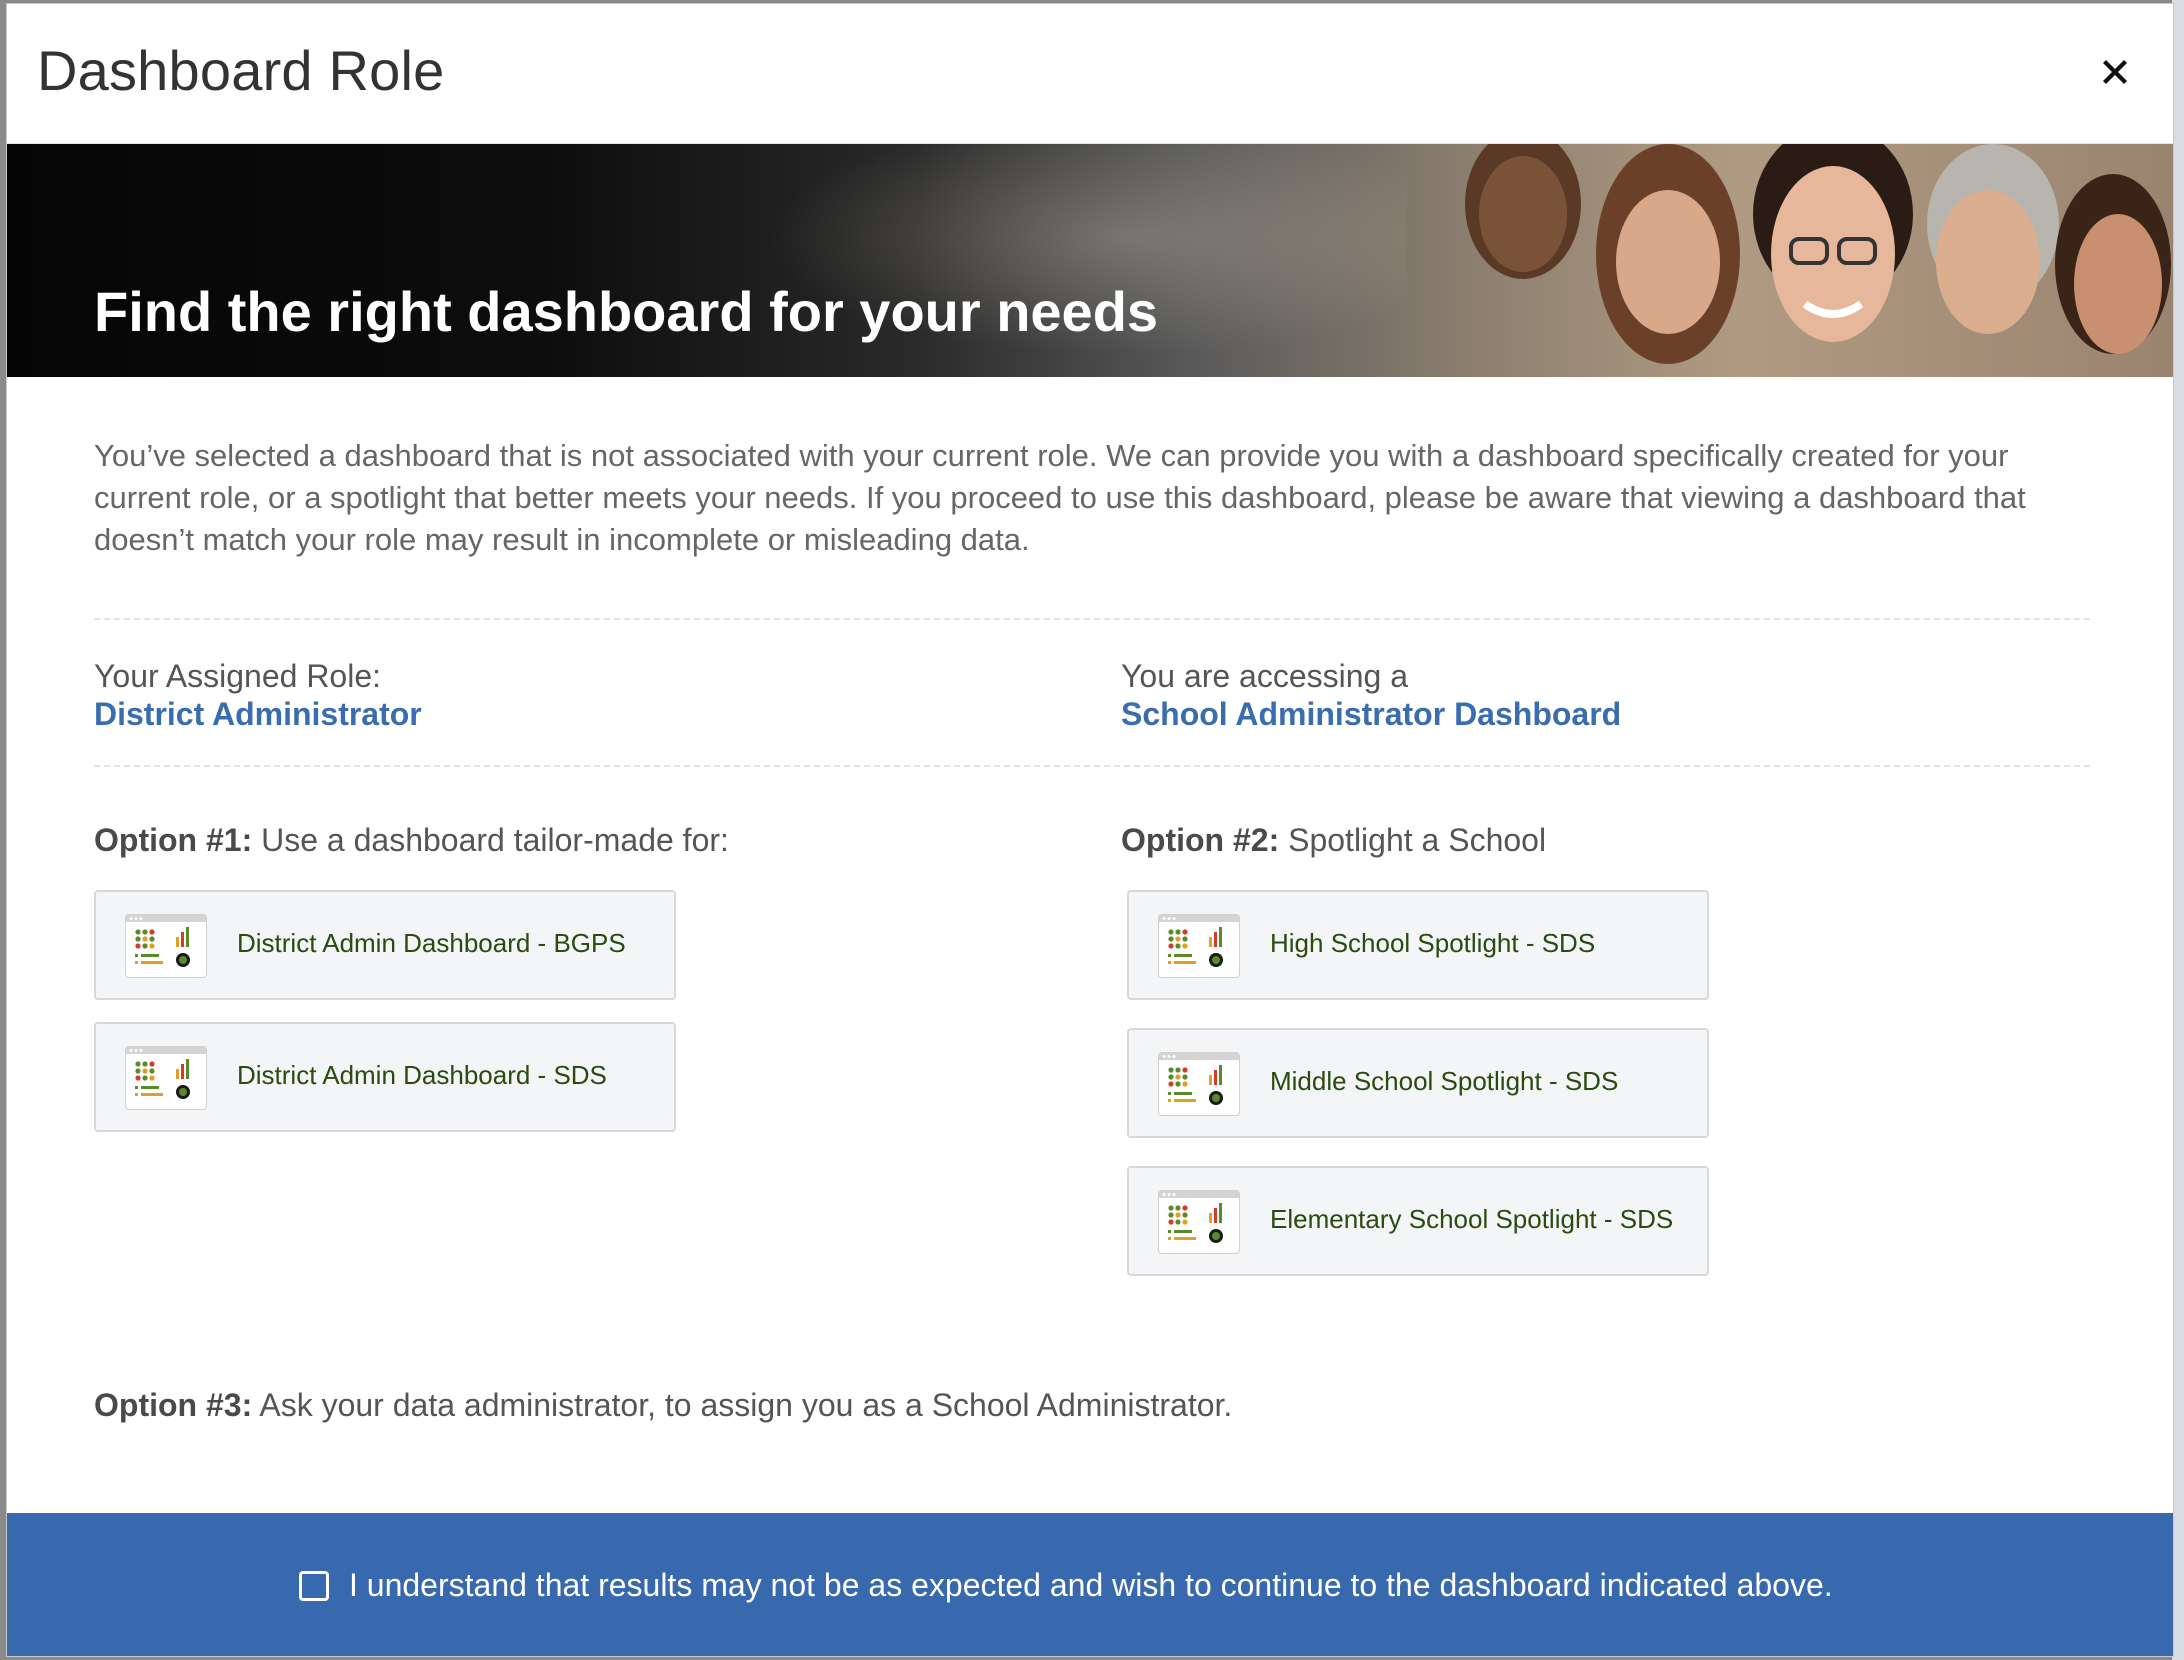 The height and width of the screenshot is (1660, 2184). Describe the element at coordinates (238, 676) in the screenshot. I see `assigned-role-label: Your Assigned Role:` at that location.